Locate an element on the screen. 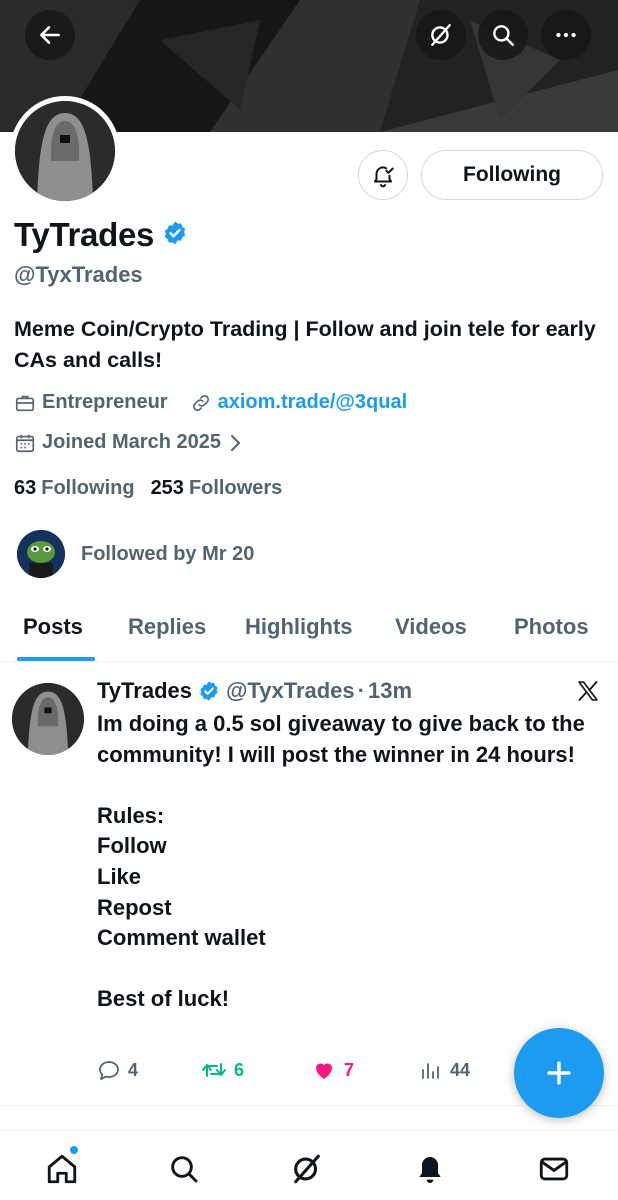  post-verified-badge-icon is located at coordinates (209, 691).